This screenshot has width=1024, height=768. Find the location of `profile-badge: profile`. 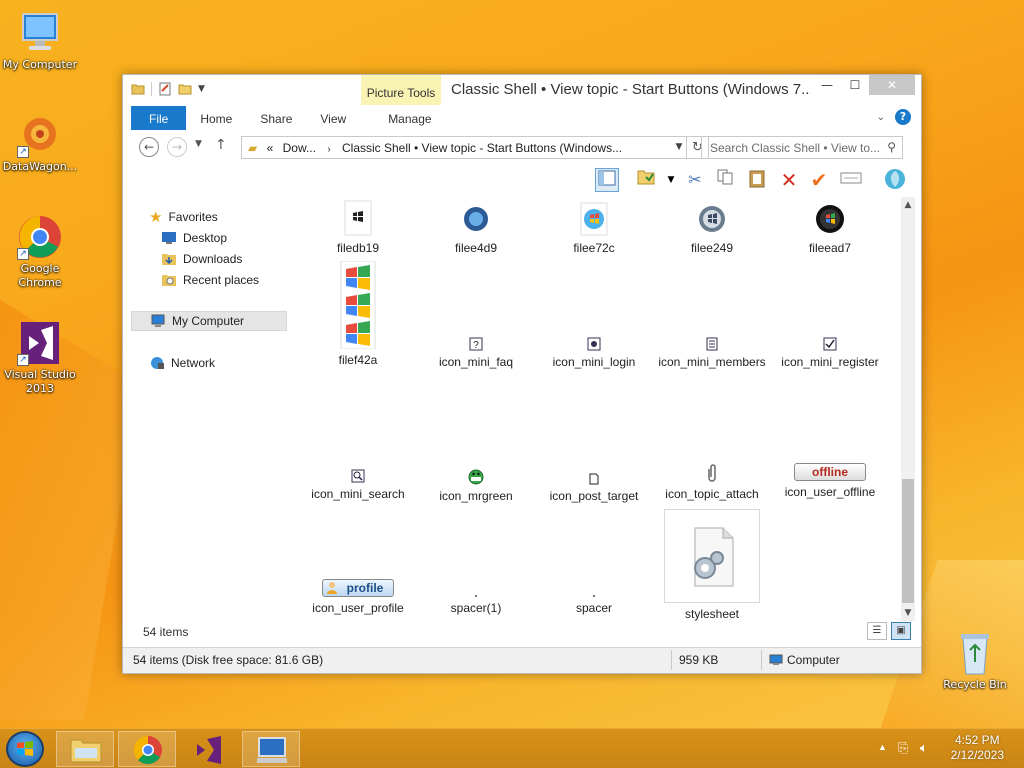

profile-badge: profile is located at coordinates (358, 588).